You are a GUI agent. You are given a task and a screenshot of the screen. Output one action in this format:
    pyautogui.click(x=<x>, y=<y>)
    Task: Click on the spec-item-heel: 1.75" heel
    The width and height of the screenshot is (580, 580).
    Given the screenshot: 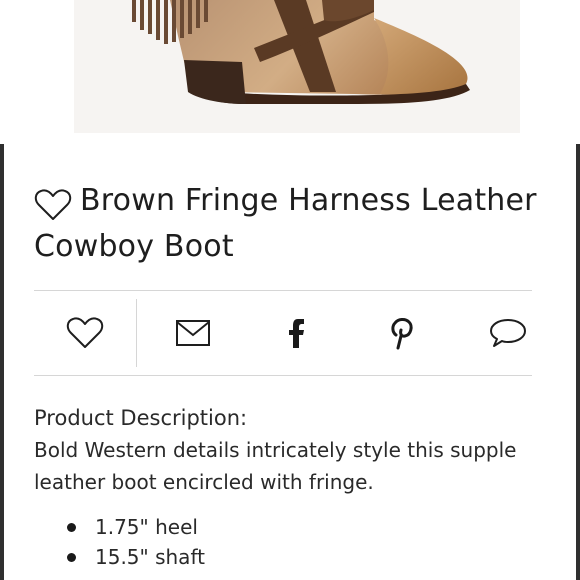 What is the action you would take?
    pyautogui.click(x=289, y=527)
    